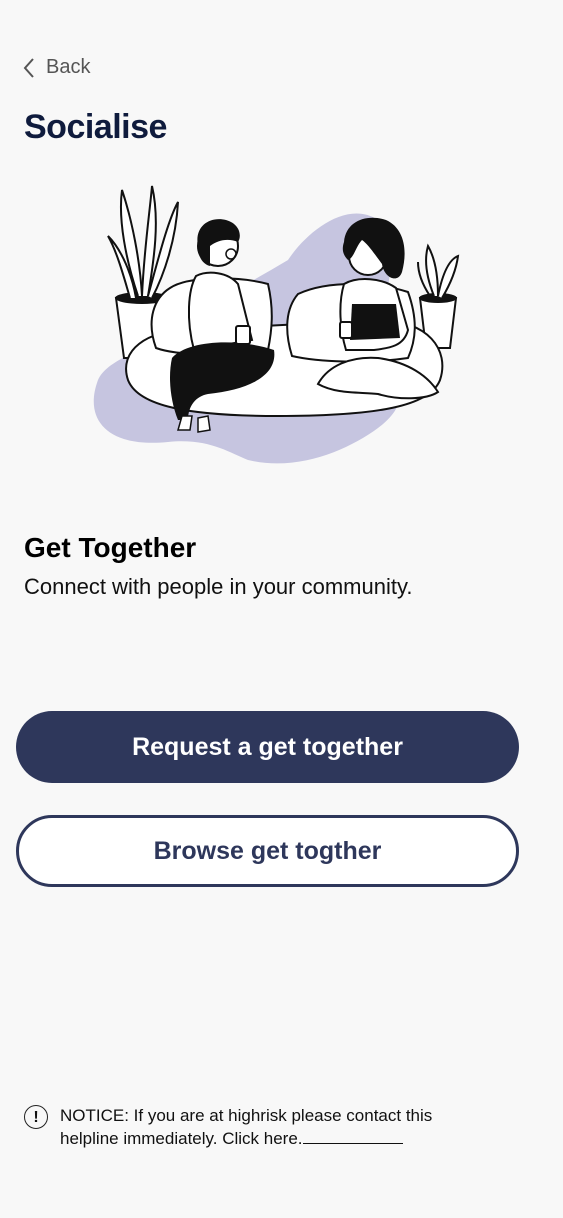 The width and height of the screenshot is (563, 1218). I want to click on back-button: Back, so click(56, 67).